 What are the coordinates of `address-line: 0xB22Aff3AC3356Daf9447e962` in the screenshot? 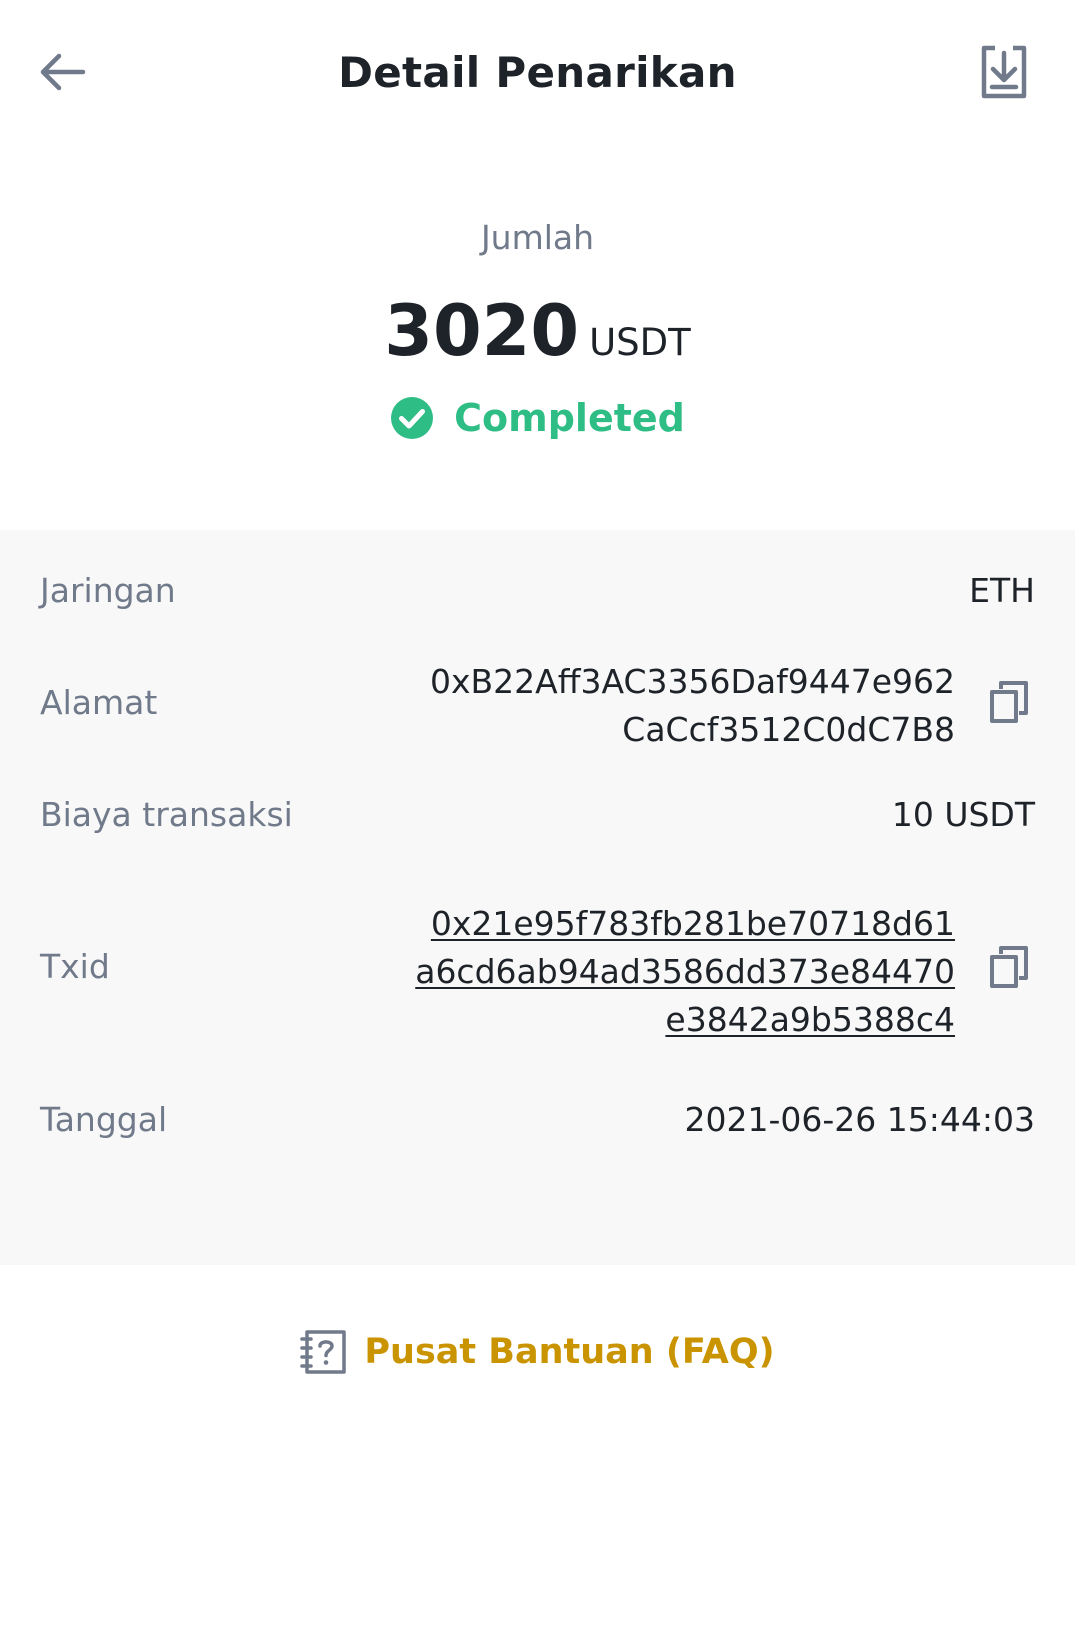 It's located at (692, 681).